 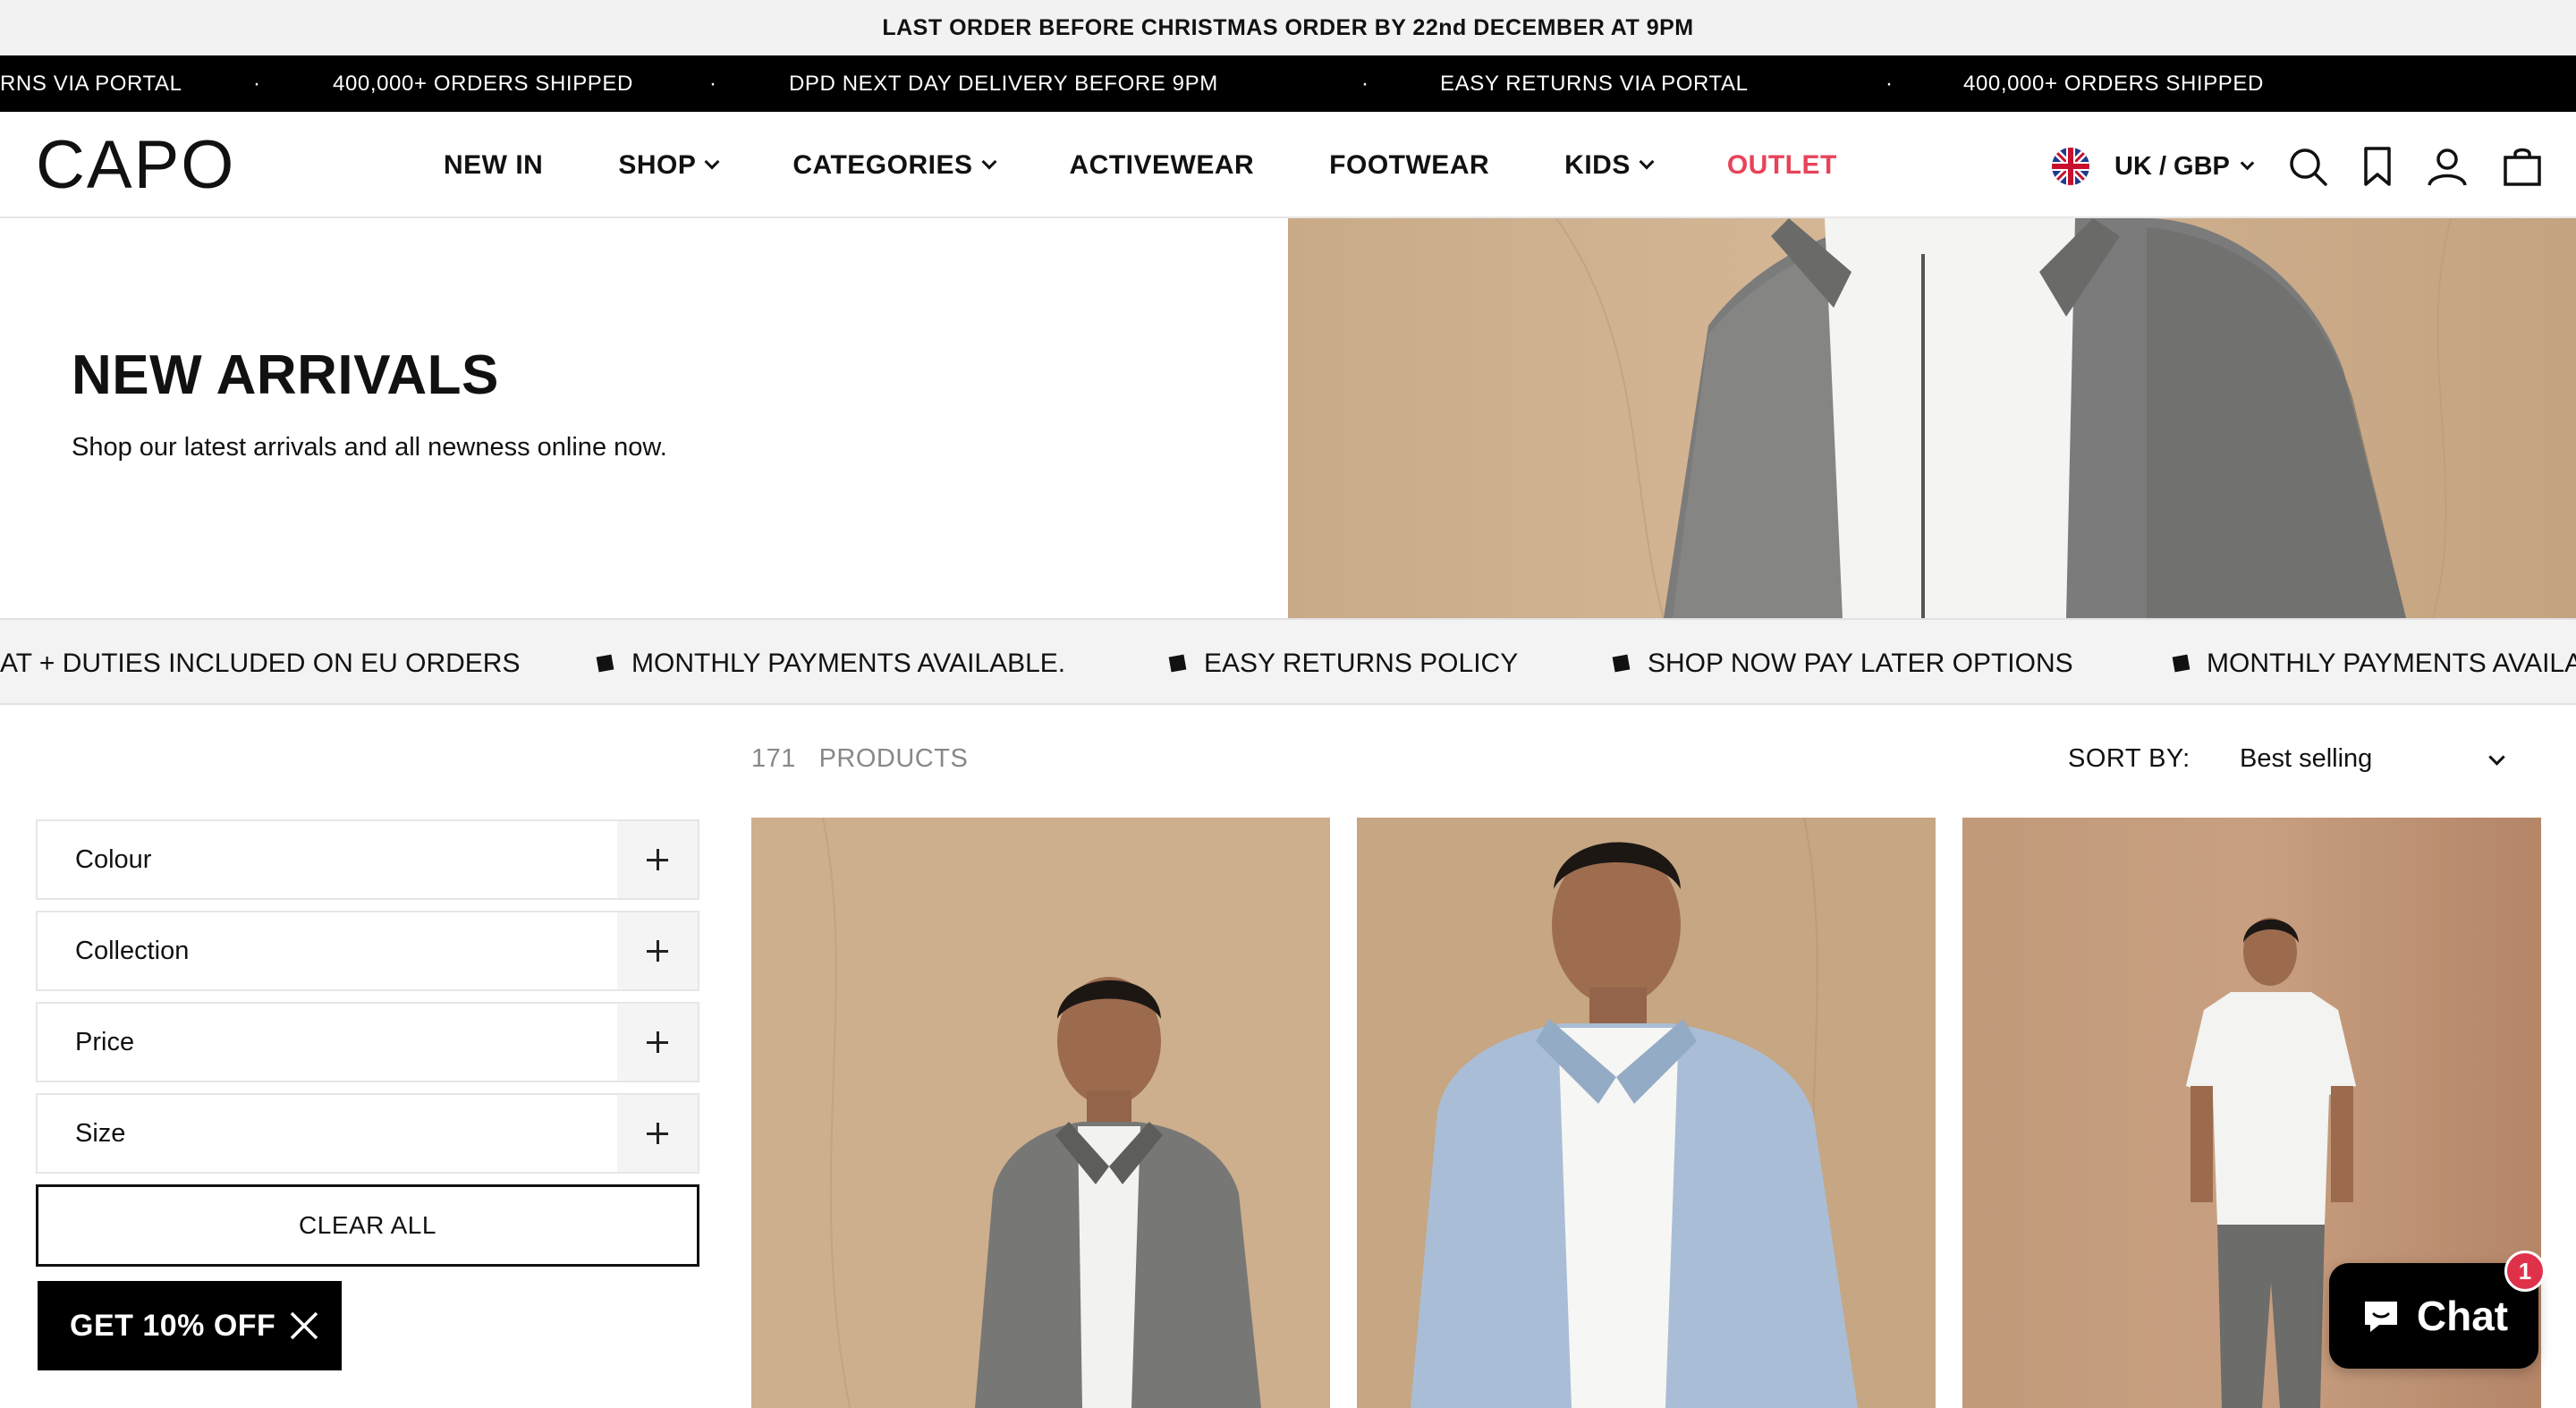 What do you see at coordinates (2462, 1316) in the screenshot?
I see `chat-label: Chat` at bounding box center [2462, 1316].